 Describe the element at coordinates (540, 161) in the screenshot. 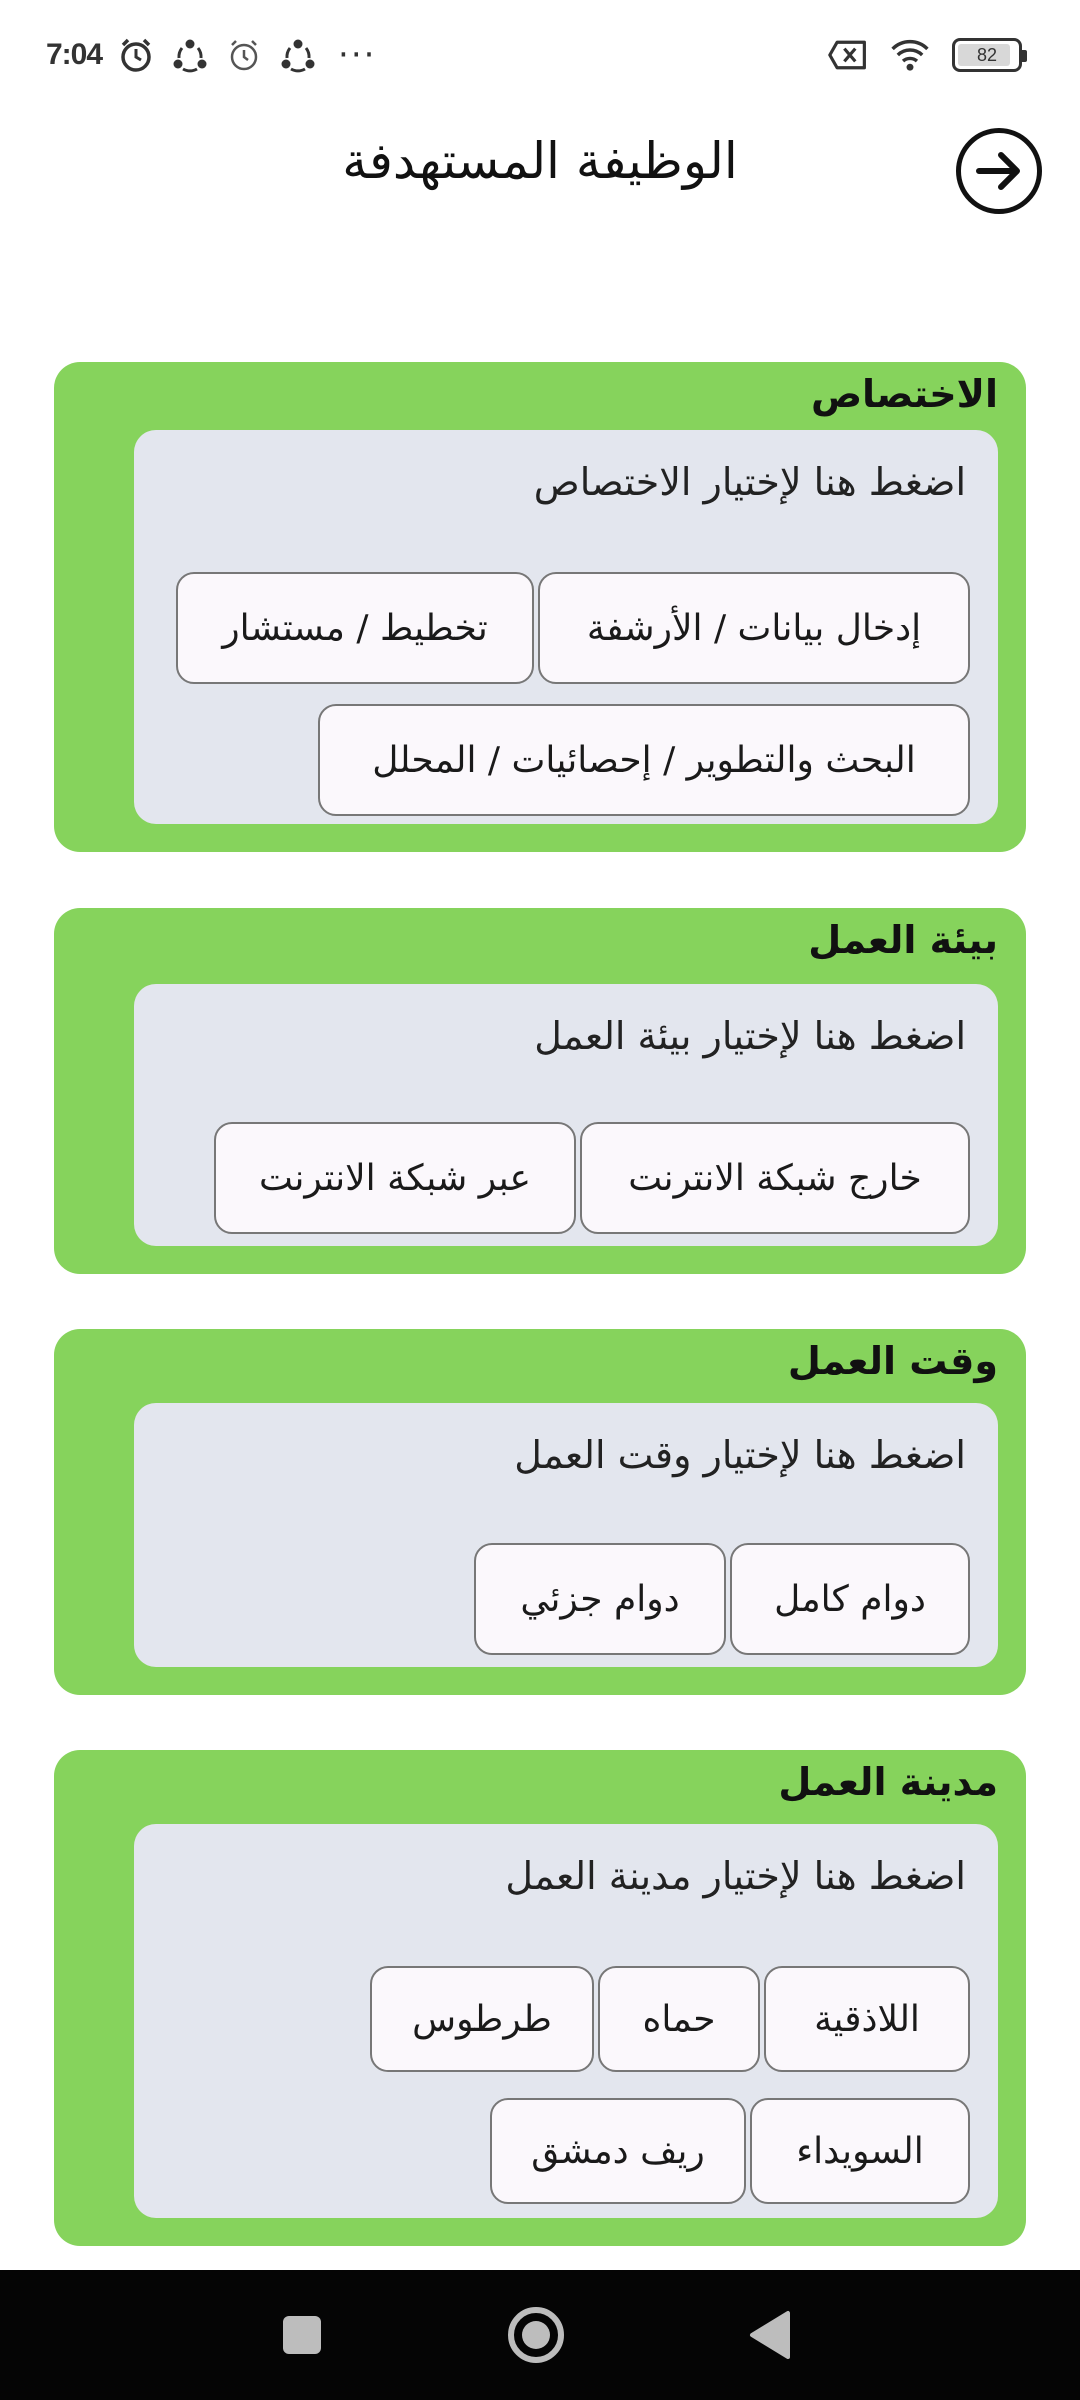

I see `page-title: الوظيفة المستهدفة` at that location.